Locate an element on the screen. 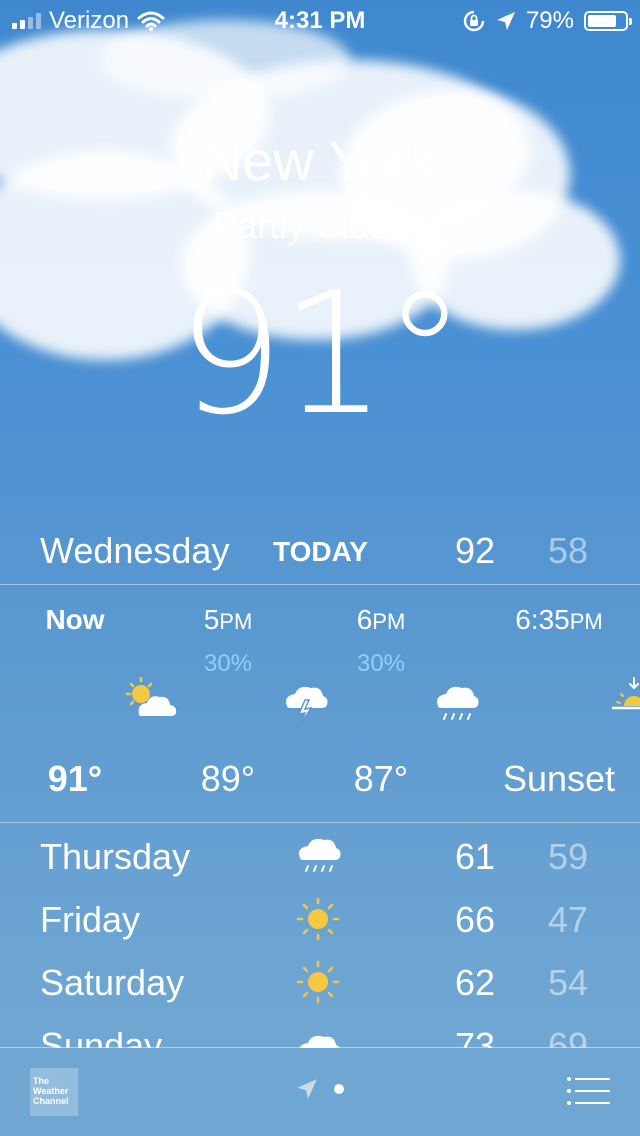  daily-row: Thursday 61 59 is located at coordinates (320, 858).